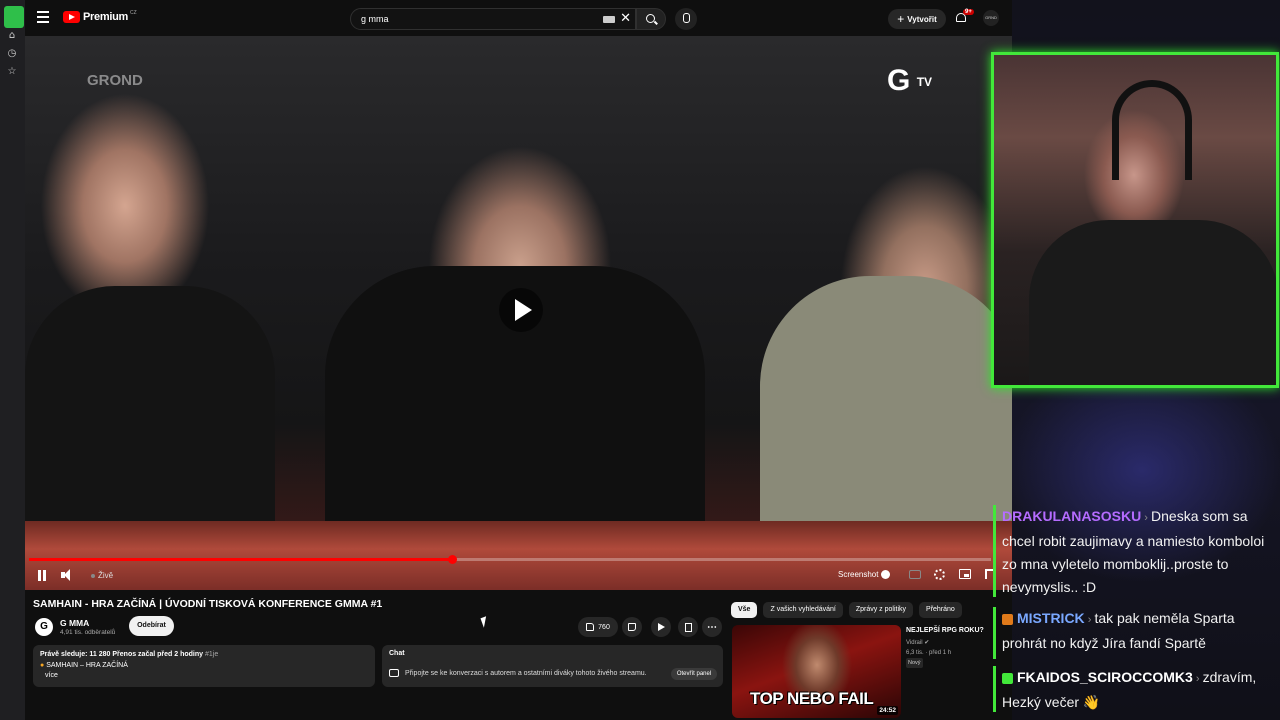 Image resolution: width=1280 pixels, height=720 pixels. I want to click on chip-all: Vše, so click(744, 610).